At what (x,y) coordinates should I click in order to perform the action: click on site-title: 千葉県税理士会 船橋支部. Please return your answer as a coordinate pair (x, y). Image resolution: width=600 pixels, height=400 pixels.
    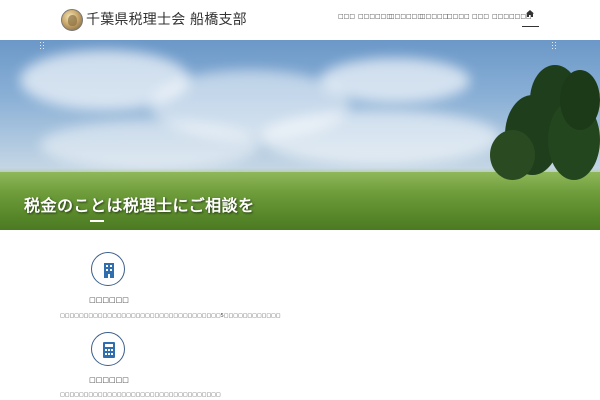
    Looking at the image, I should click on (166, 20).